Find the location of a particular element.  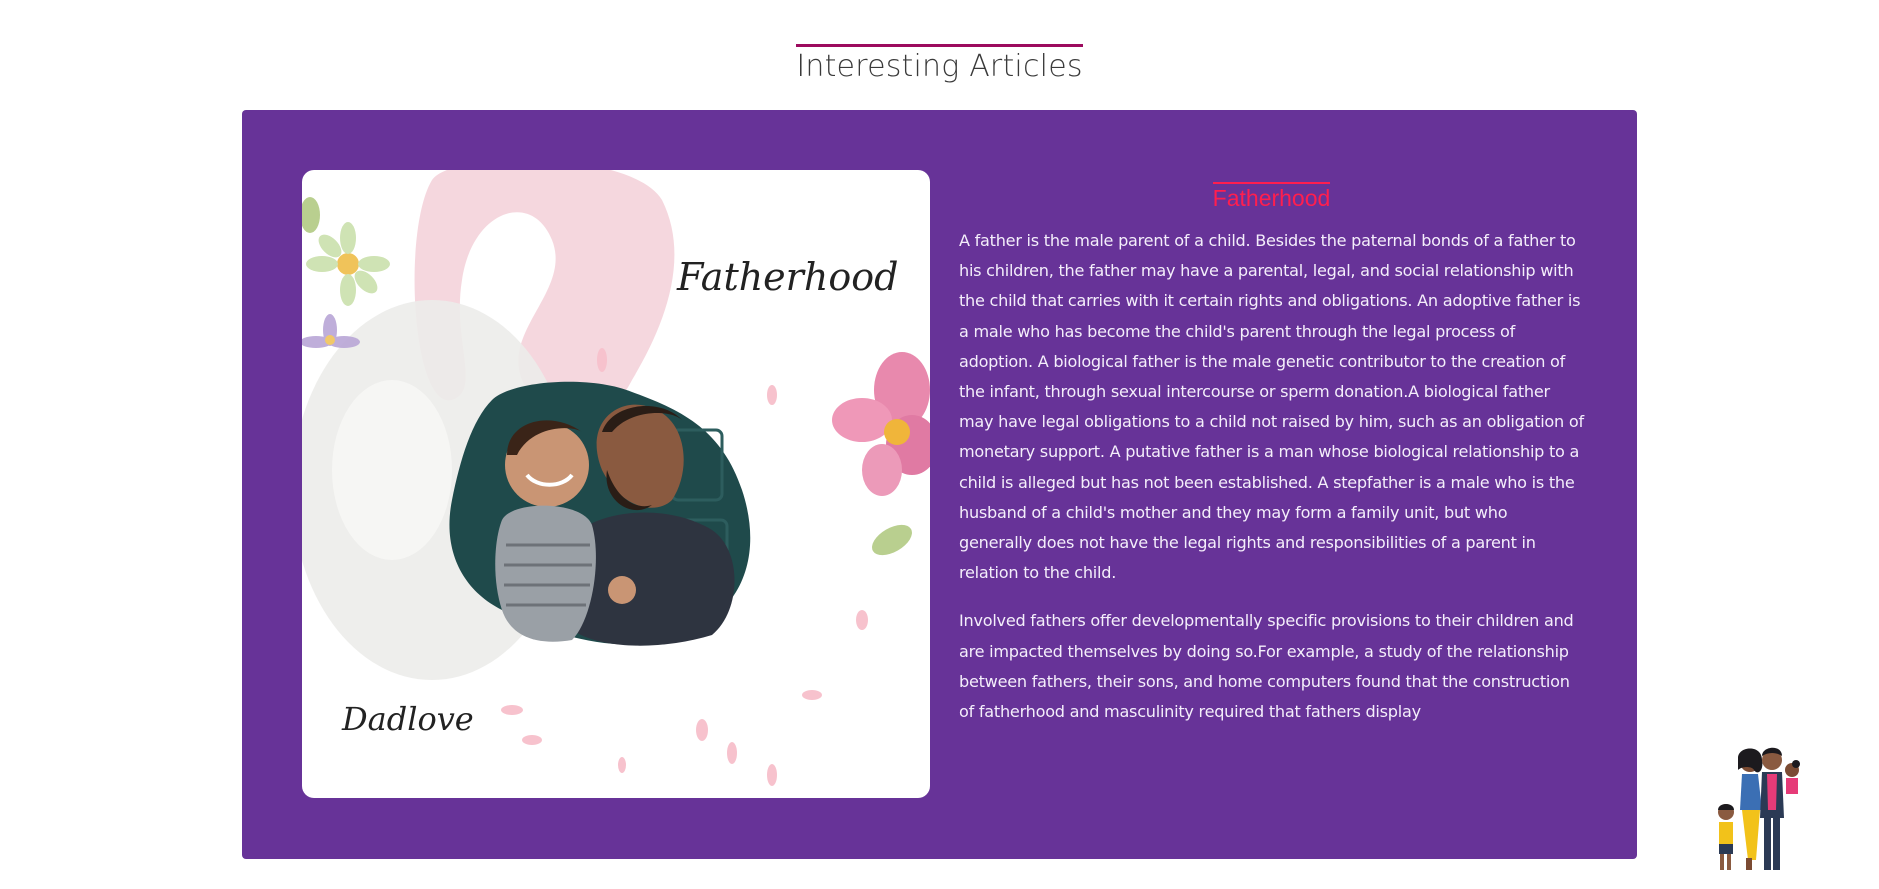

section-header: Interesting Articles is located at coordinates (939, 64).